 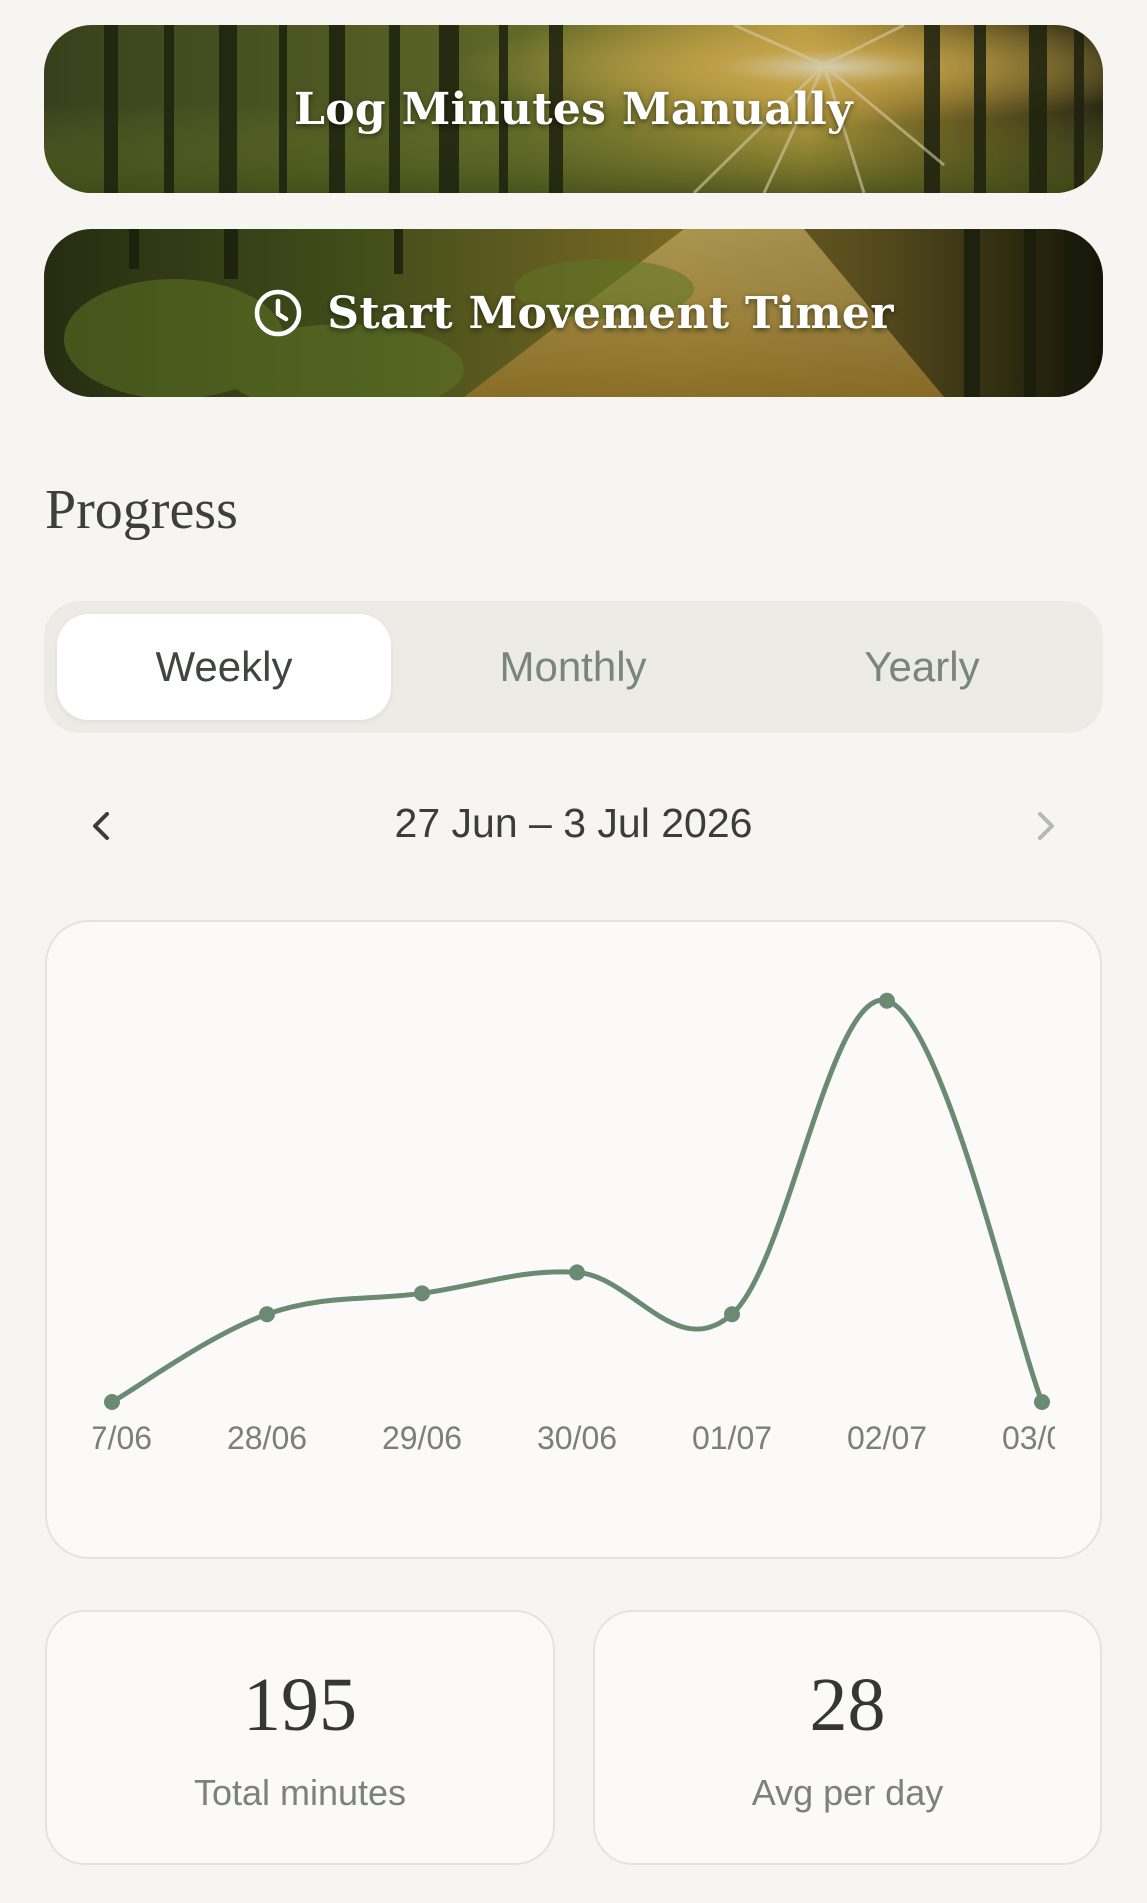 I want to click on date-range-label: 27 Jun – 3 Jul 2026, so click(x=573, y=823).